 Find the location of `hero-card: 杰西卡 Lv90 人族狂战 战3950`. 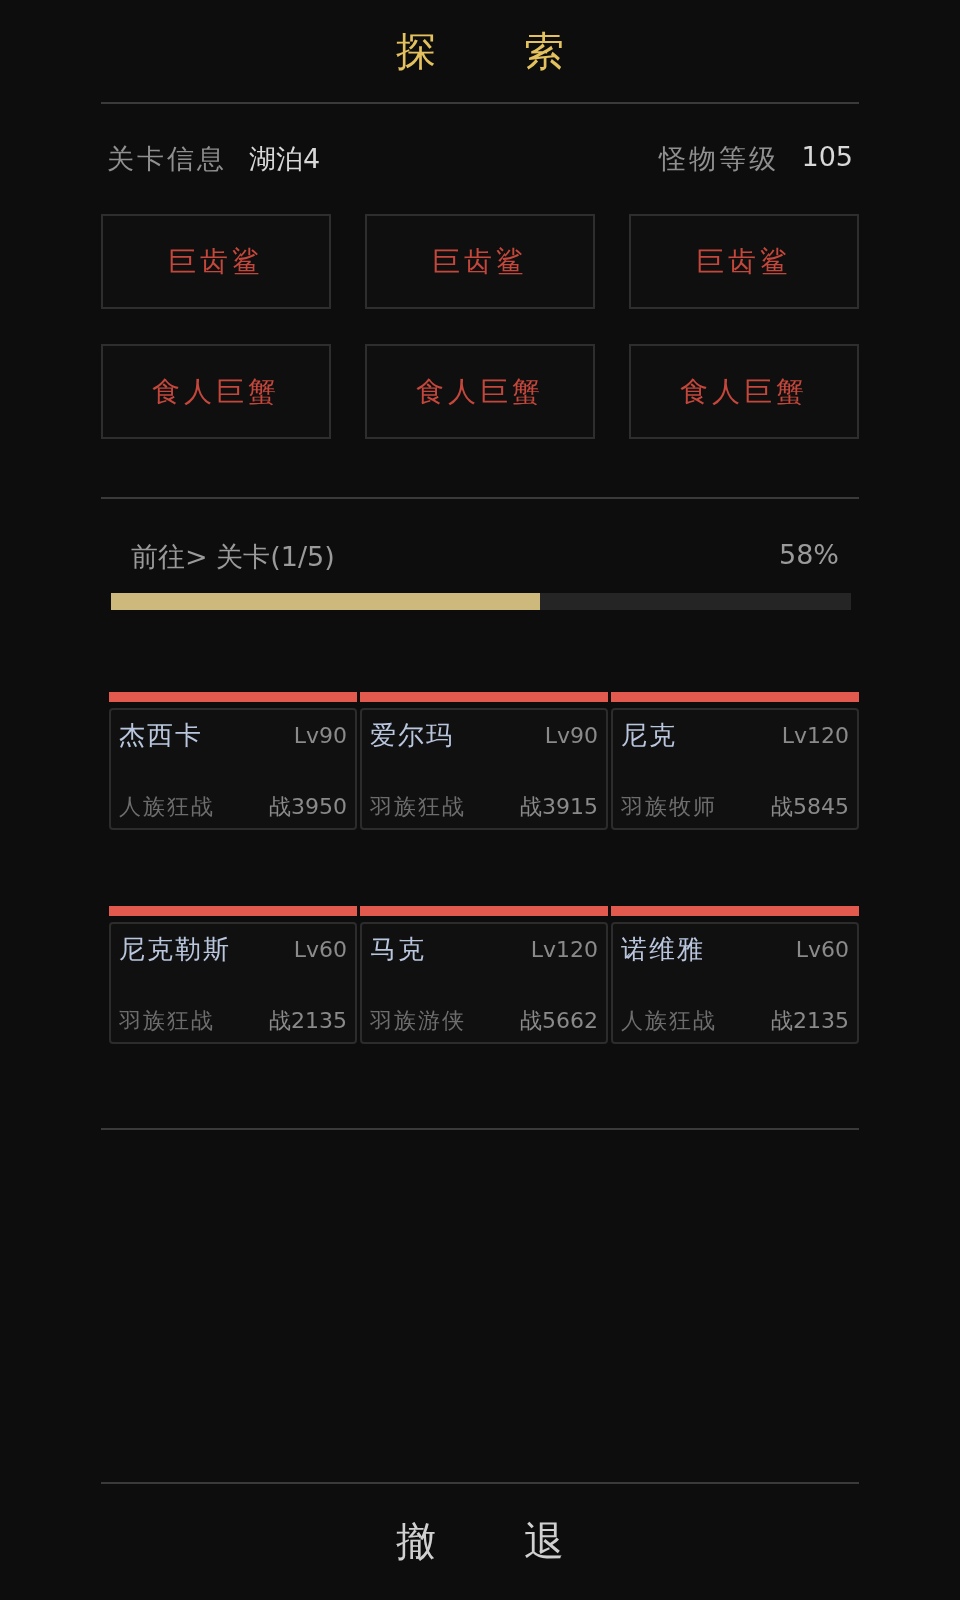

hero-card: 杰西卡 Lv90 人族狂战 战3950 is located at coordinates (233, 769).